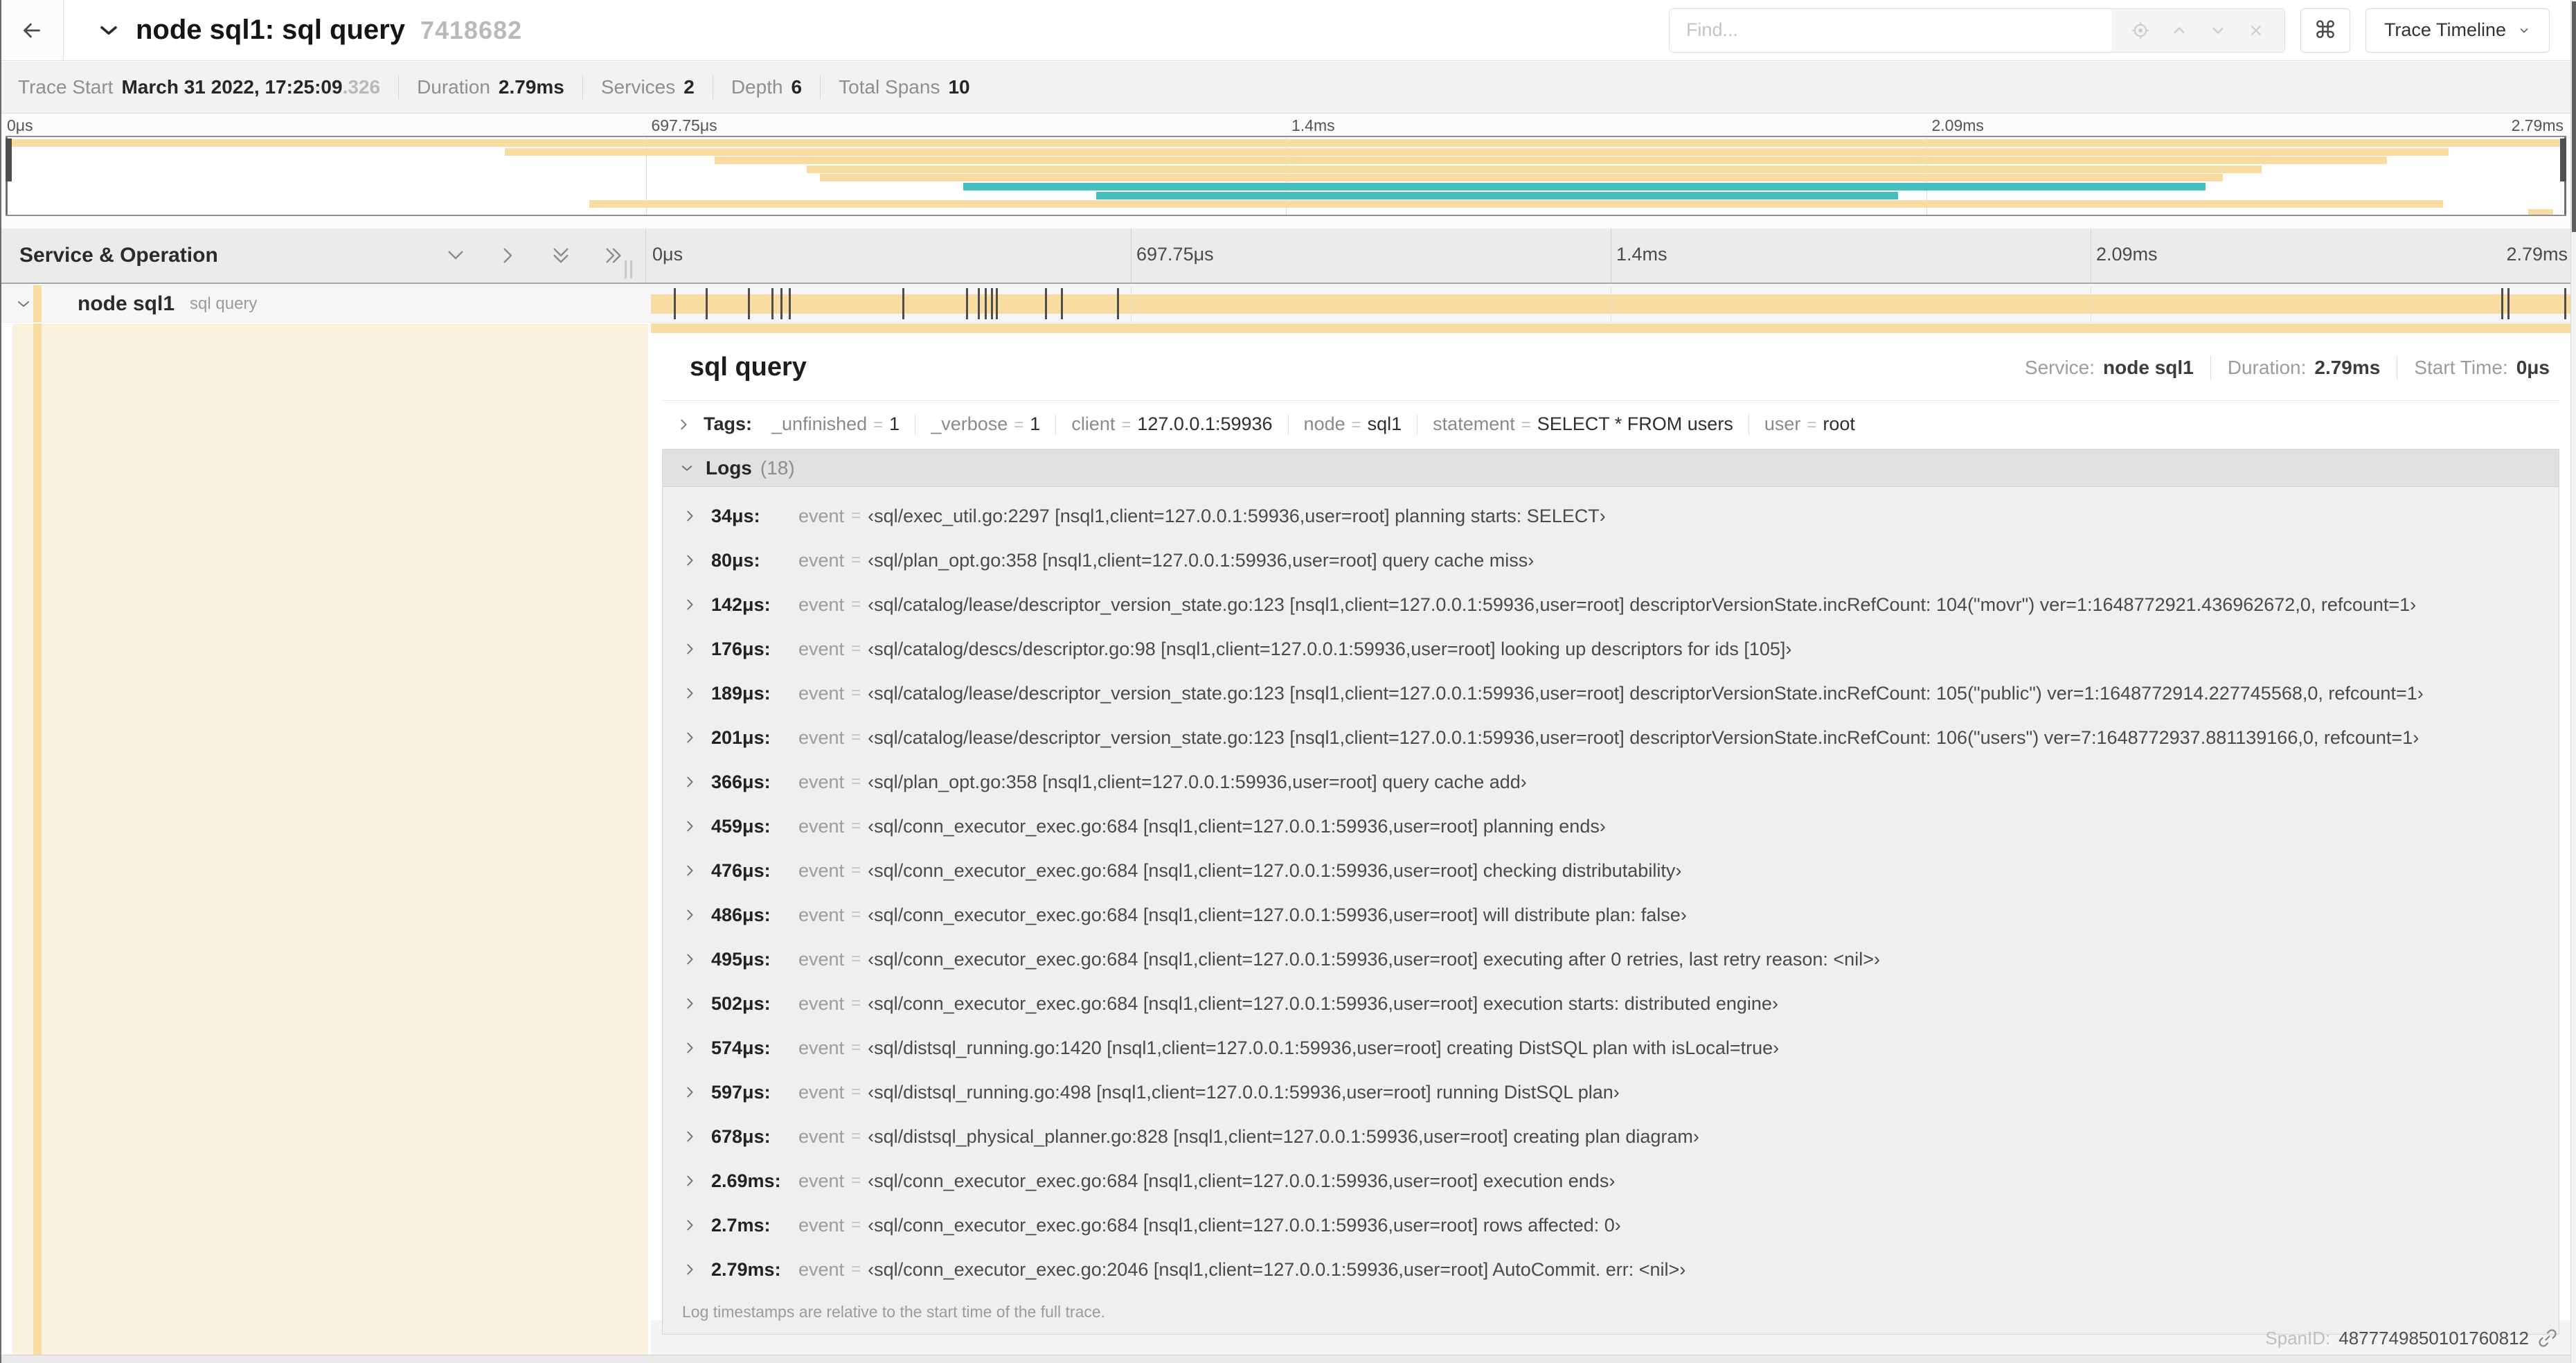 This screenshot has height=1363, width=2576. I want to click on back-button, so click(32, 30).